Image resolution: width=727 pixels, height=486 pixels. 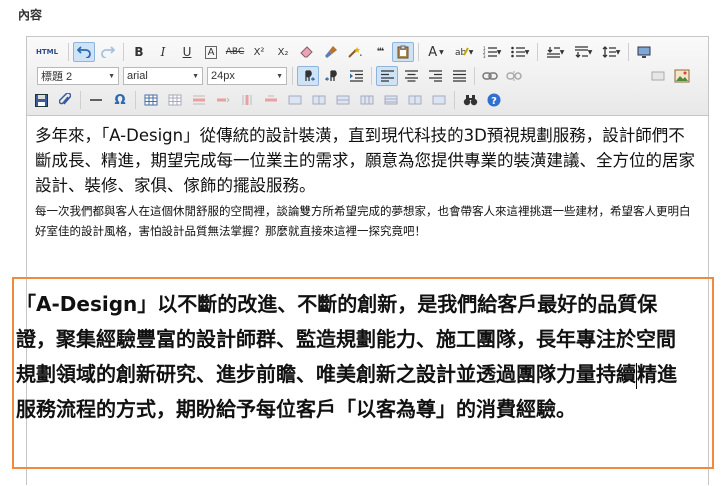 I want to click on toolbar-row-3: Ω ?, so click(x=267, y=100).